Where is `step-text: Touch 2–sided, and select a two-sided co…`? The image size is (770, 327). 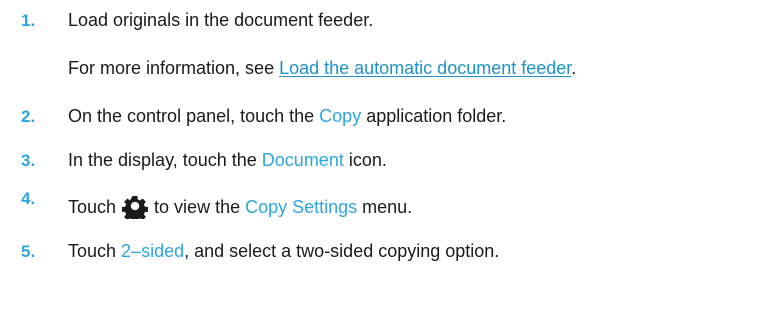 step-text: Touch 2–sided, and select a two-sided co… is located at coordinates (284, 251).